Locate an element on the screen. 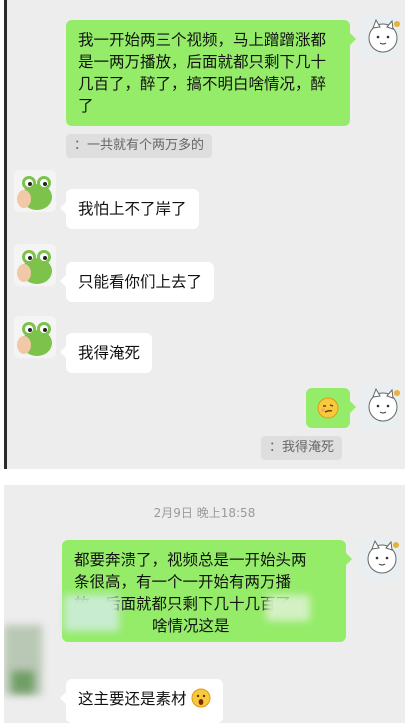 The width and height of the screenshot is (411, 723). message-bubble: 这主要还是素材 is located at coordinates (141, 701).